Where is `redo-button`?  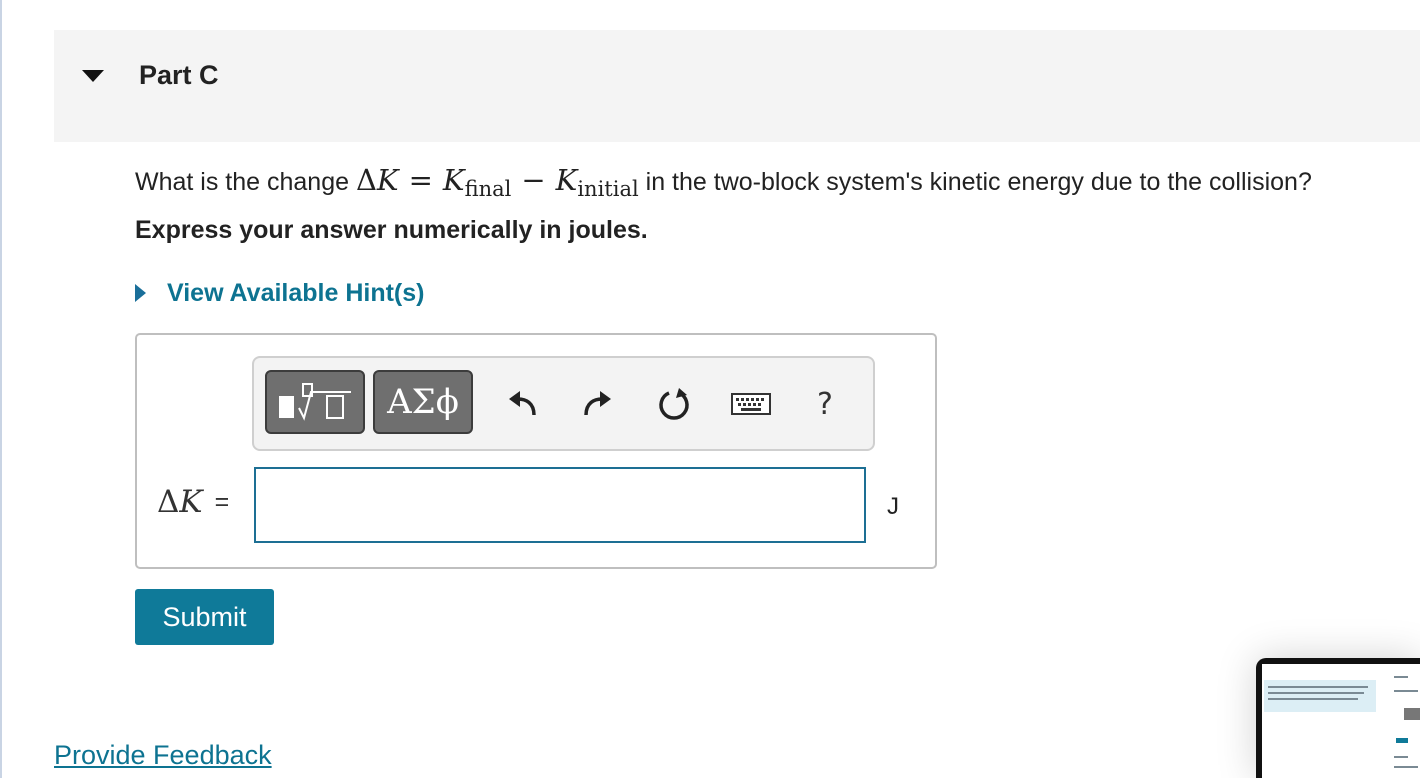
redo-button is located at coordinates (598, 404).